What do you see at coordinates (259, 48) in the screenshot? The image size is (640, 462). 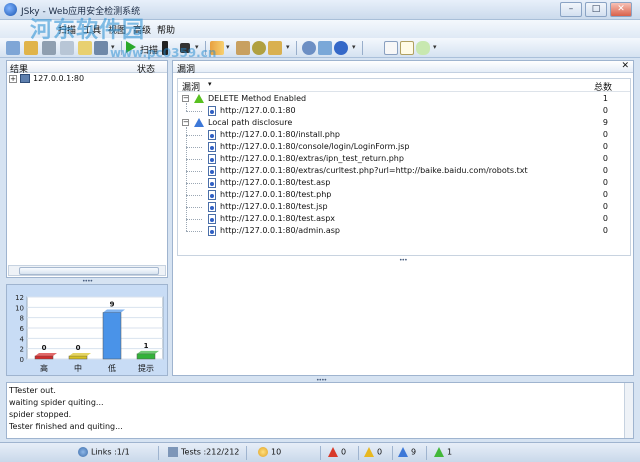 I see `gear-icon` at bounding box center [259, 48].